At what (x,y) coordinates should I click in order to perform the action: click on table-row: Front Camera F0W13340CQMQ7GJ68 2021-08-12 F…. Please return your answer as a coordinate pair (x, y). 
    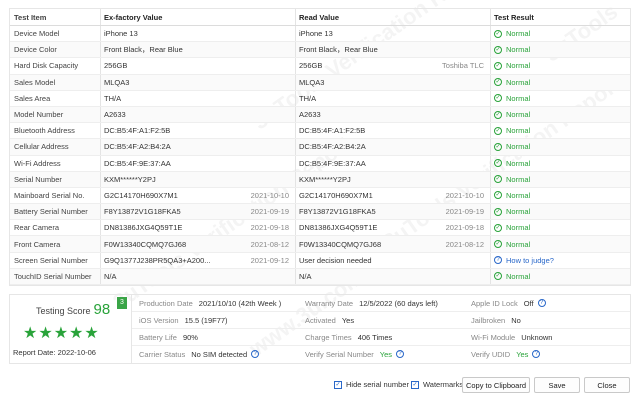
    Looking at the image, I should click on (320, 244).